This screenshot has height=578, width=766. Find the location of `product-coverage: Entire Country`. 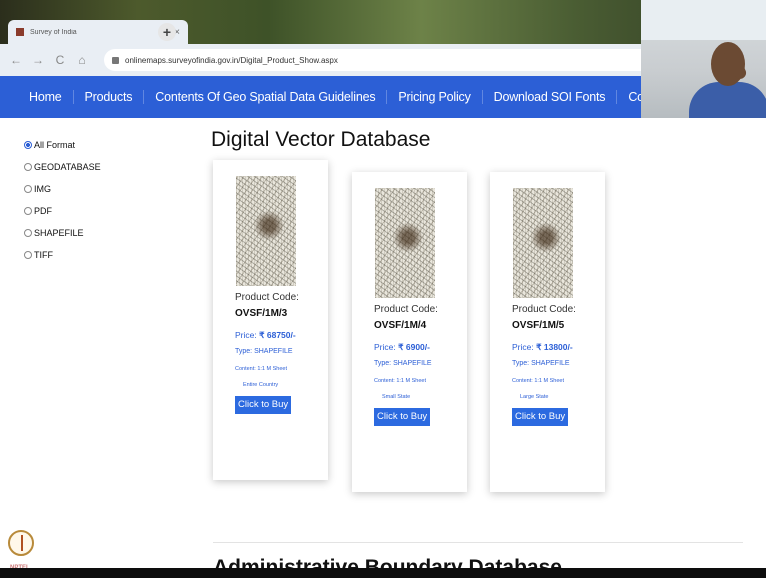

product-coverage: Entire Country is located at coordinates (261, 385).